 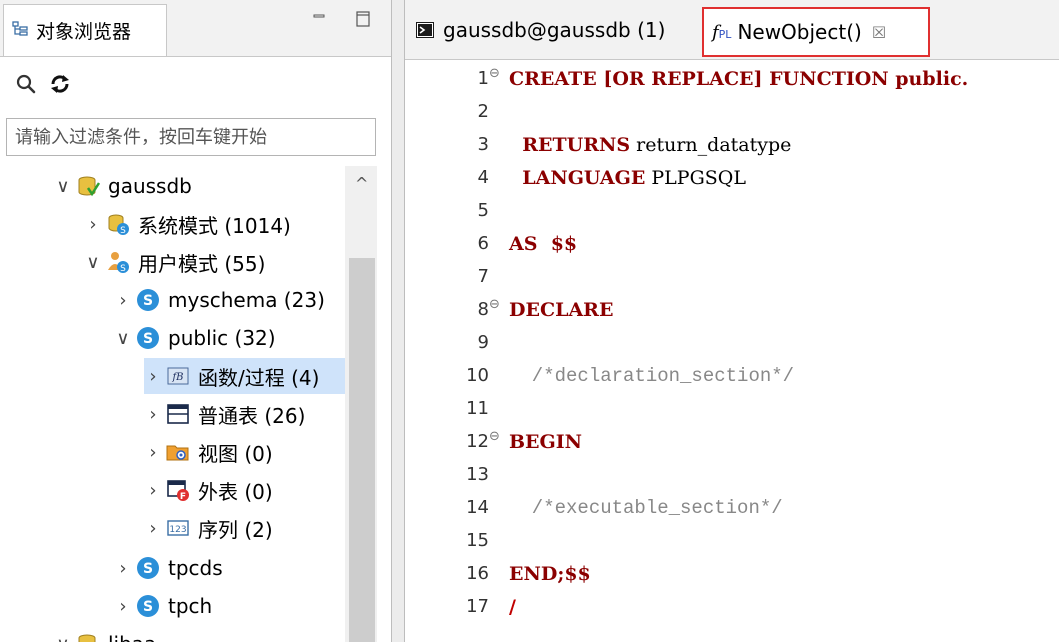 I want to click on sequence-icon: 123, so click(x=178, y=528).